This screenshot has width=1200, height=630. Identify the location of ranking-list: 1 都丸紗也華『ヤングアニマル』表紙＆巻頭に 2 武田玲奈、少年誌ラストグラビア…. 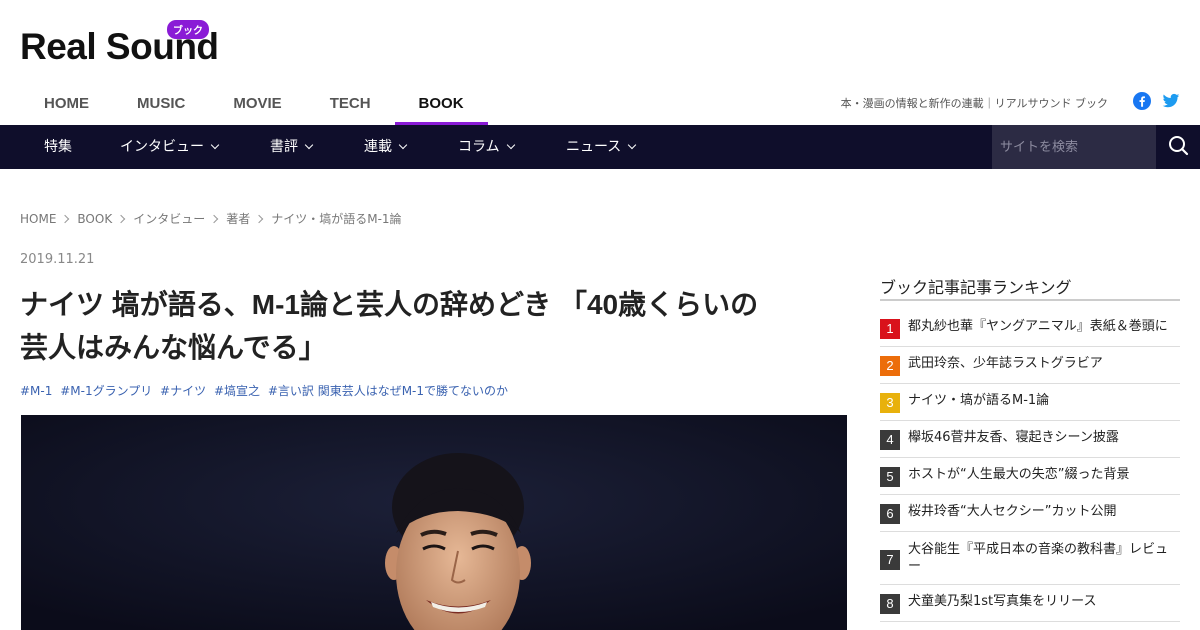
(1030, 466).